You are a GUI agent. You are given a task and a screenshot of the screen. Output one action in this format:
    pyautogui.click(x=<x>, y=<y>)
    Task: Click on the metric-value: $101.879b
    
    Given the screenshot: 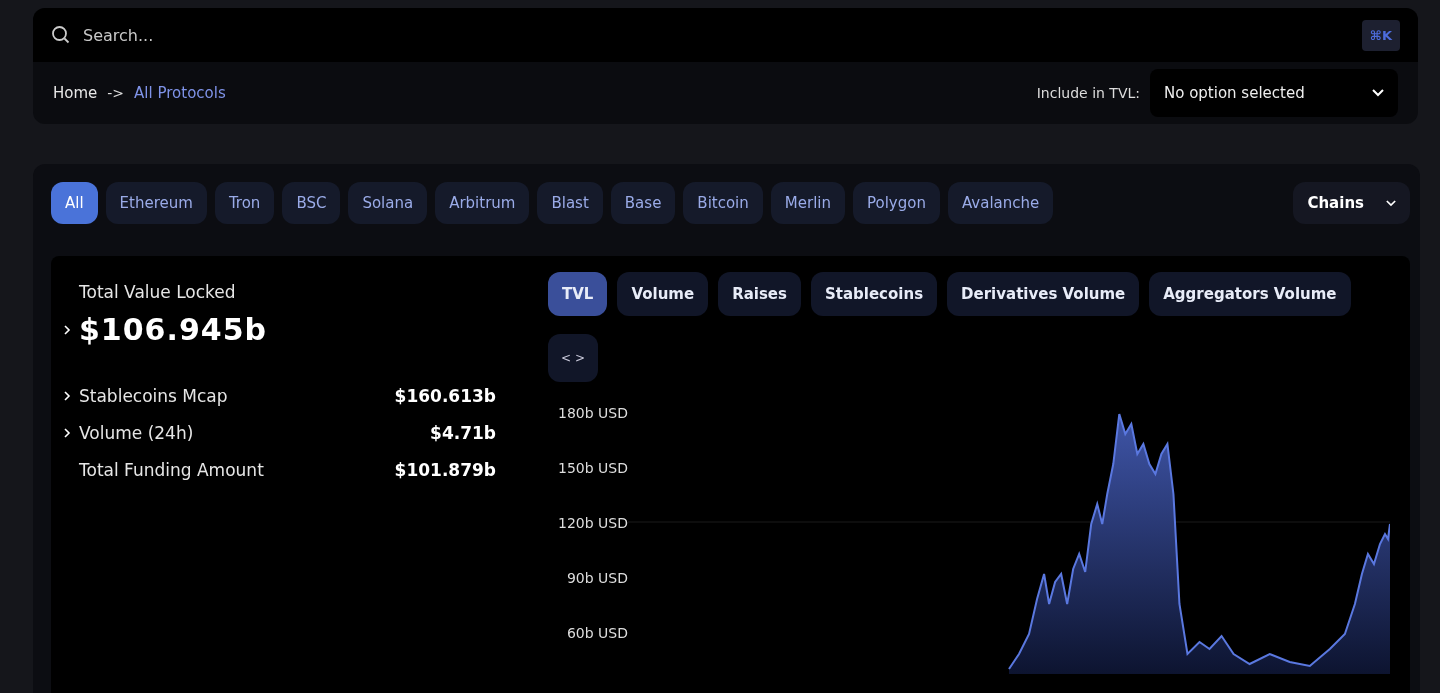 What is the action you would take?
    pyautogui.click(x=445, y=469)
    